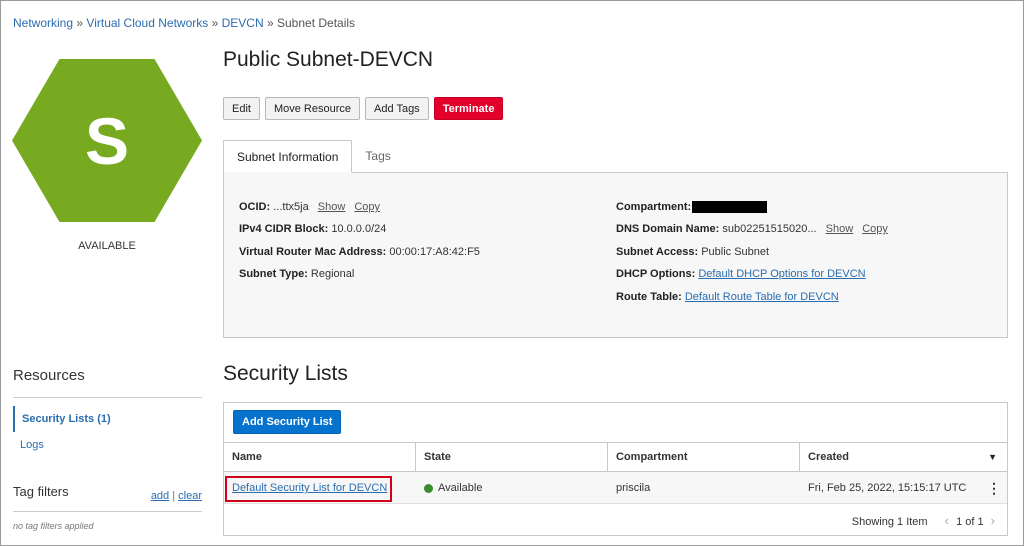 The image size is (1024, 546). What do you see at coordinates (947, 520) in the screenshot?
I see `prev-page-icon: ‹` at bounding box center [947, 520].